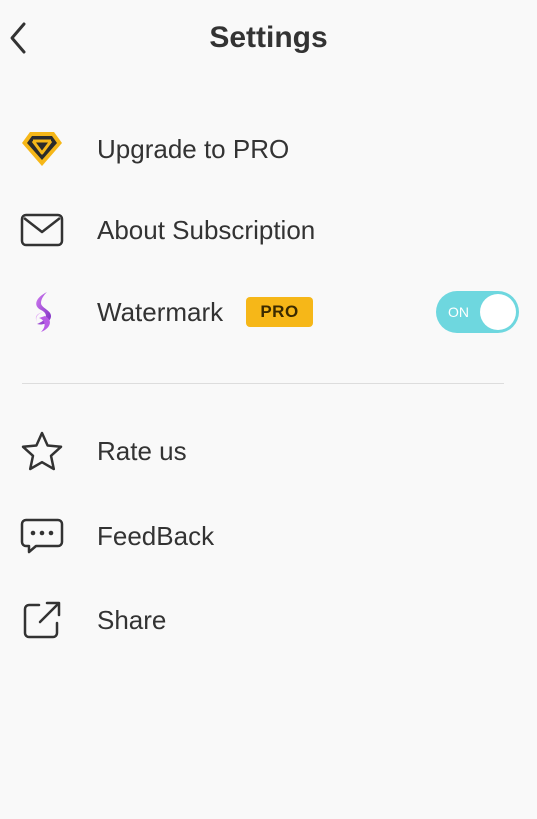 The width and height of the screenshot is (537, 819). Describe the element at coordinates (156, 536) in the screenshot. I see `menu-item-label: FeedBack` at that location.